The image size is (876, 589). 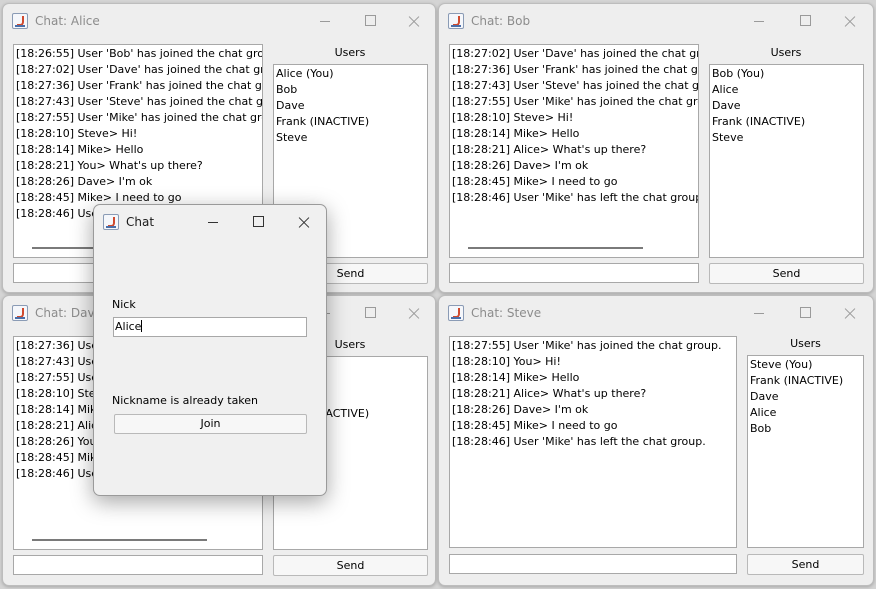 I want to click on title-bar: Chat: Alice, so click(x=219, y=21).